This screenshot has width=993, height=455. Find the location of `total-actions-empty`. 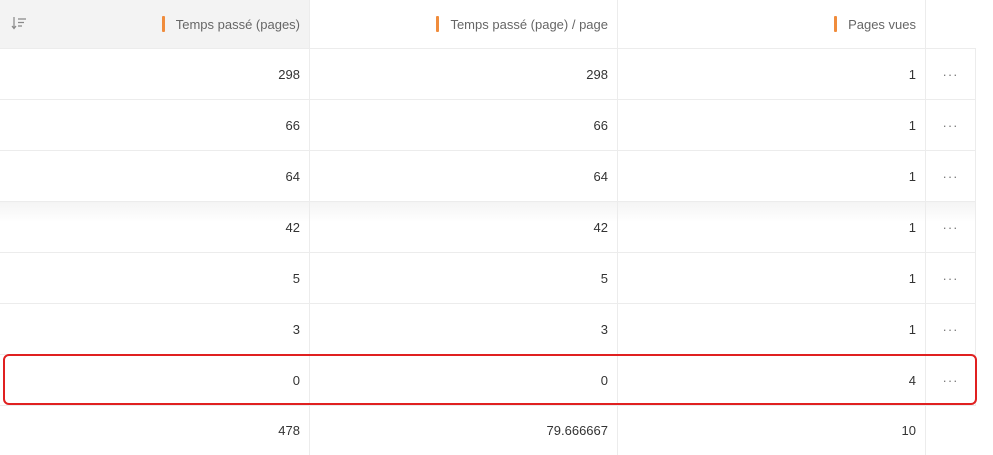

total-actions-empty is located at coordinates (951, 430).